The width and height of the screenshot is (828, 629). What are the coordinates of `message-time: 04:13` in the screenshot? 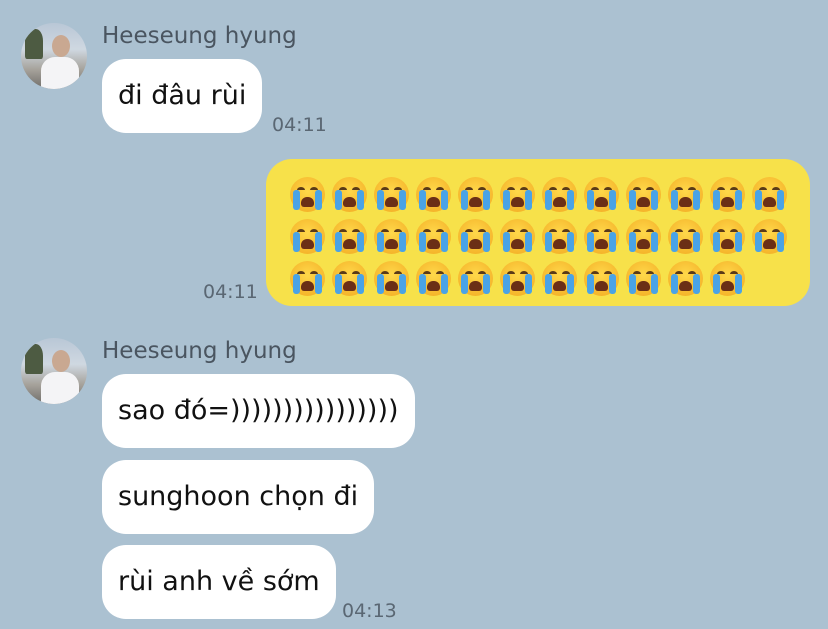 It's located at (369, 611).